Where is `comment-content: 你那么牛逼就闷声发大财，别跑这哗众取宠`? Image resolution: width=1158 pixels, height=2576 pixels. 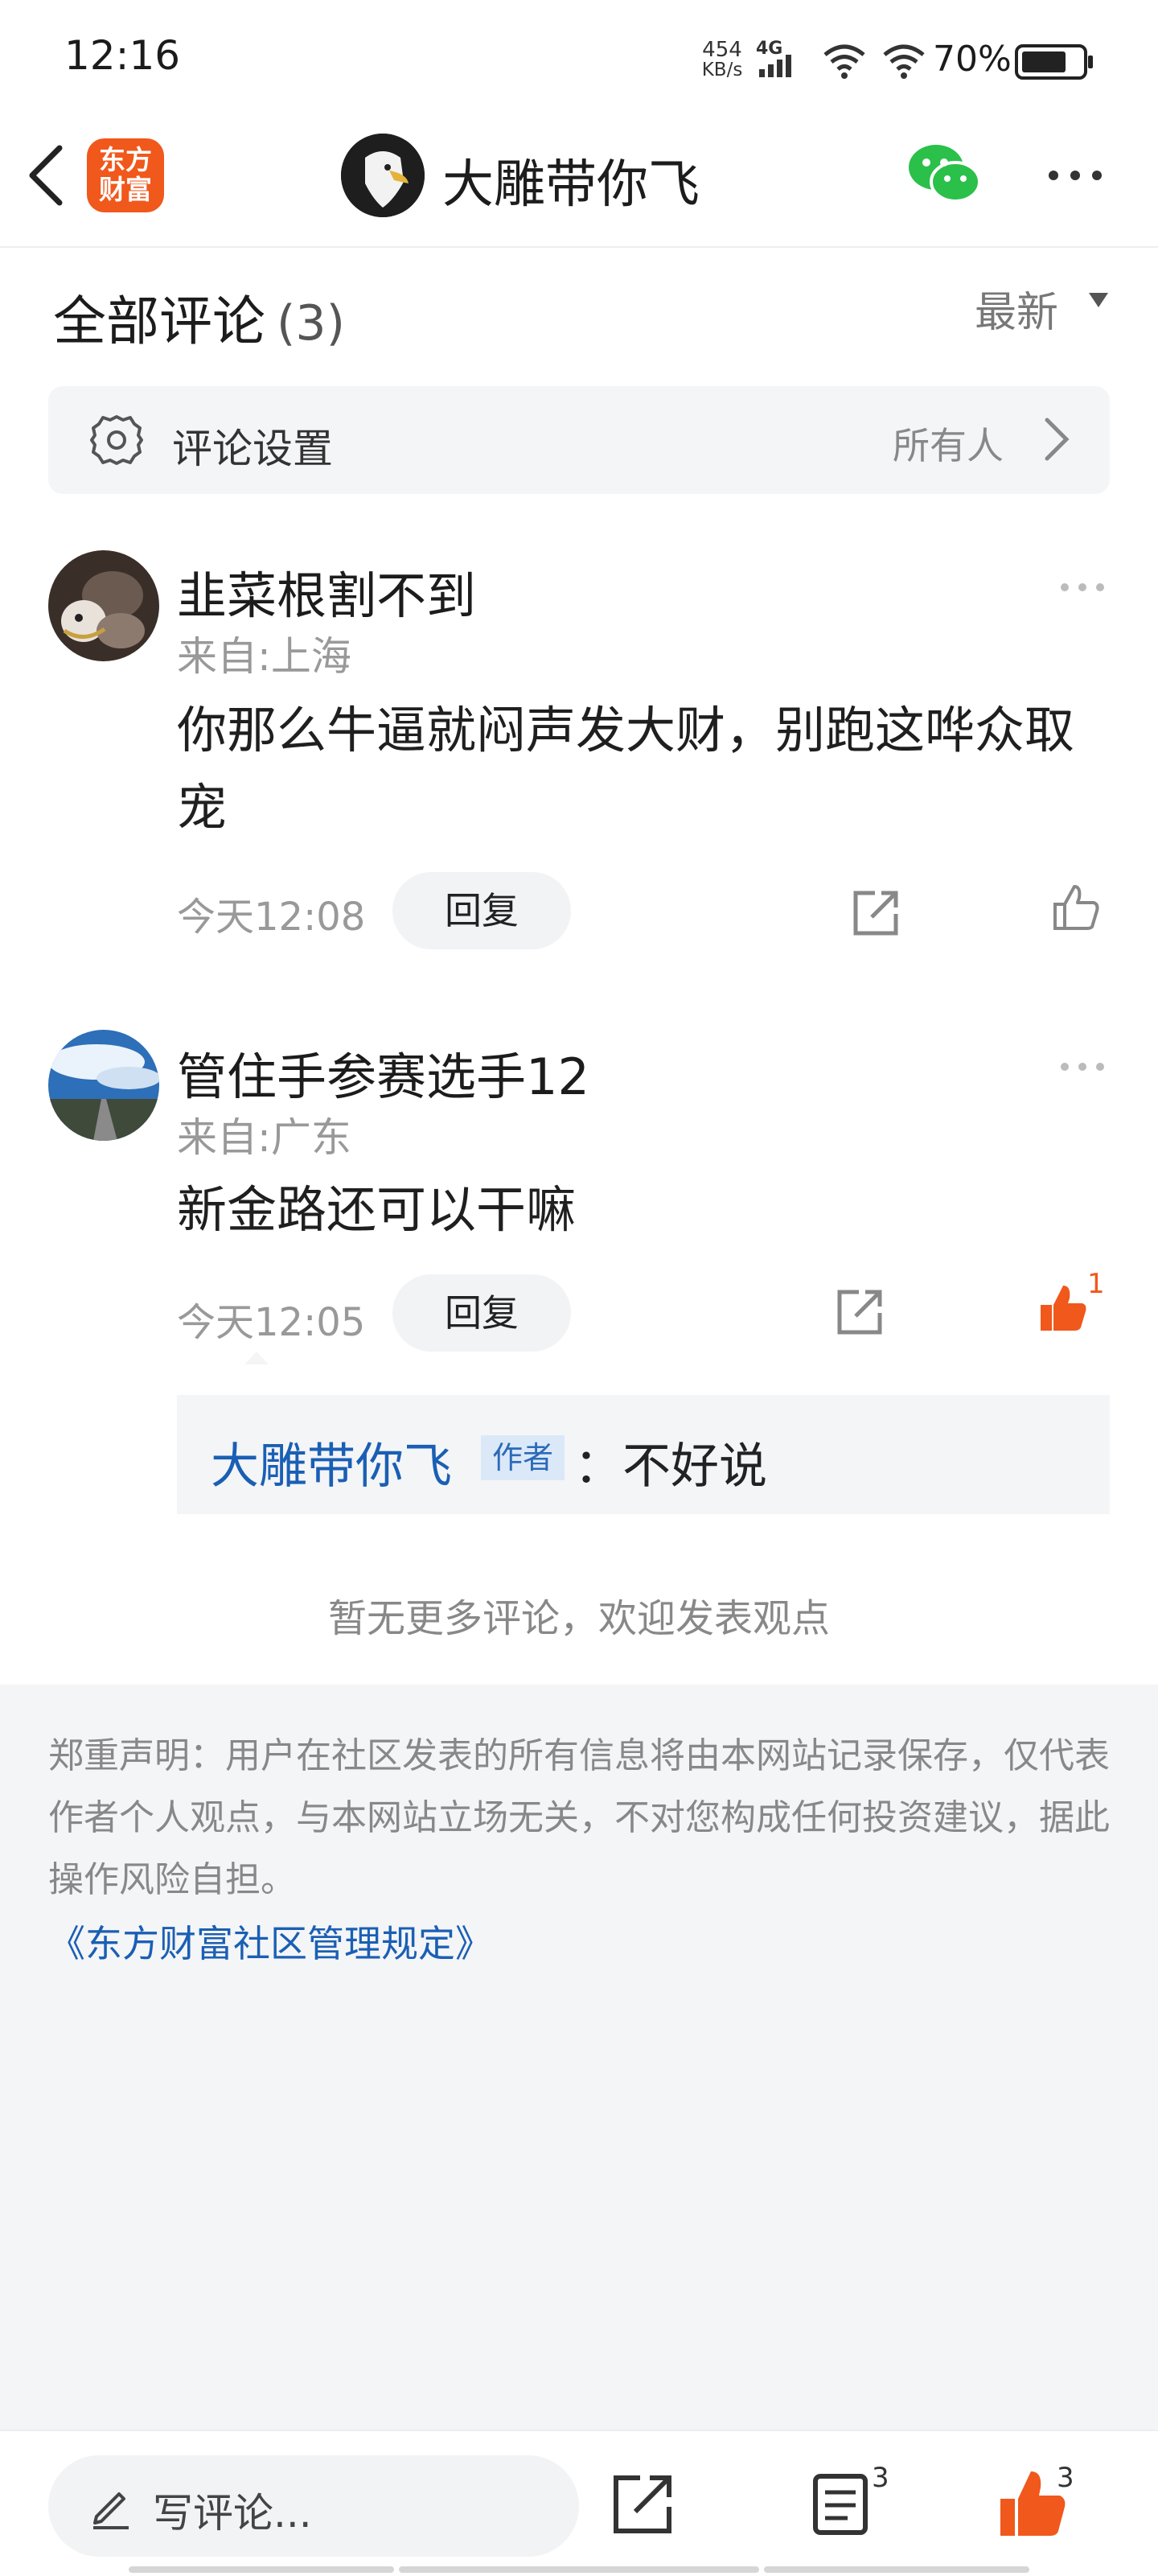
comment-content: 你那么牛逼就闷声发大财，别跑这哗众取宠 is located at coordinates (626, 769).